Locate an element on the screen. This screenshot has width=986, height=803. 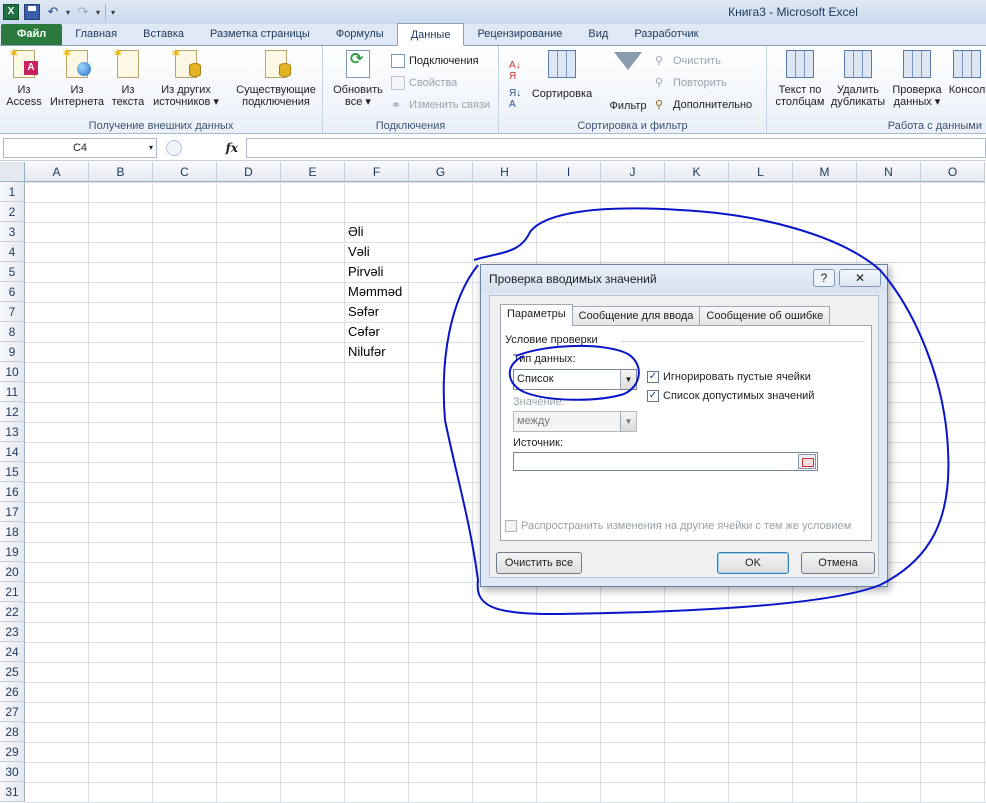
row-header: 10 is located at coordinates (12, 372).